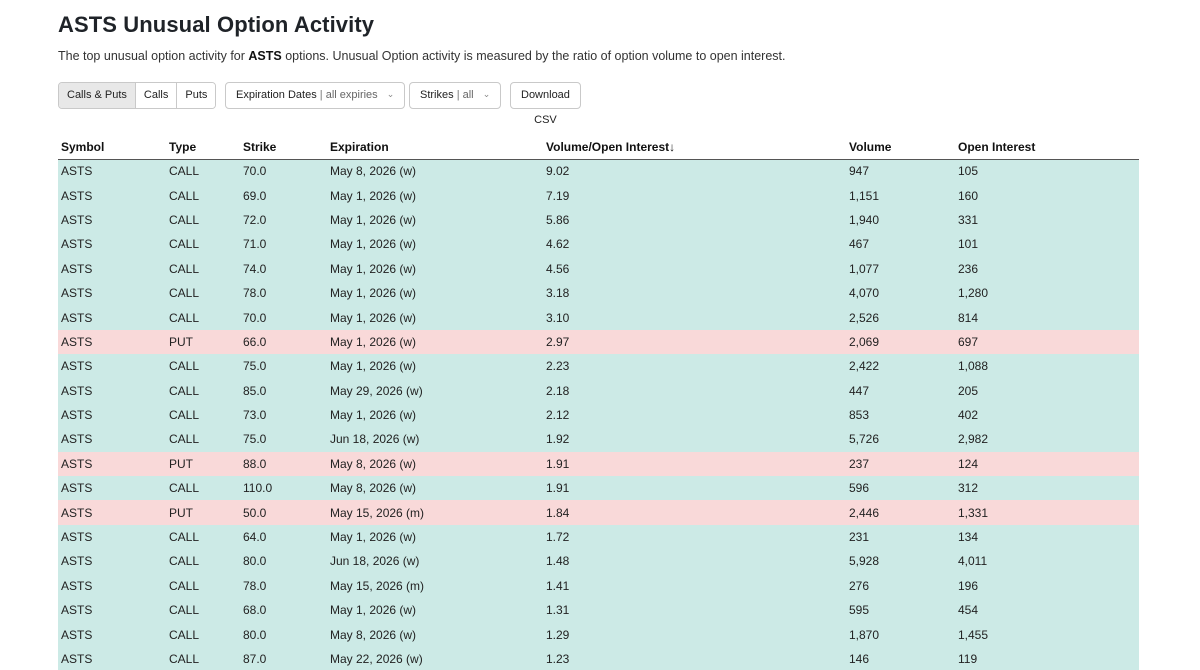  Describe the element at coordinates (1047, 147) in the screenshot. I see `header-open-interest: Open Interest` at that location.